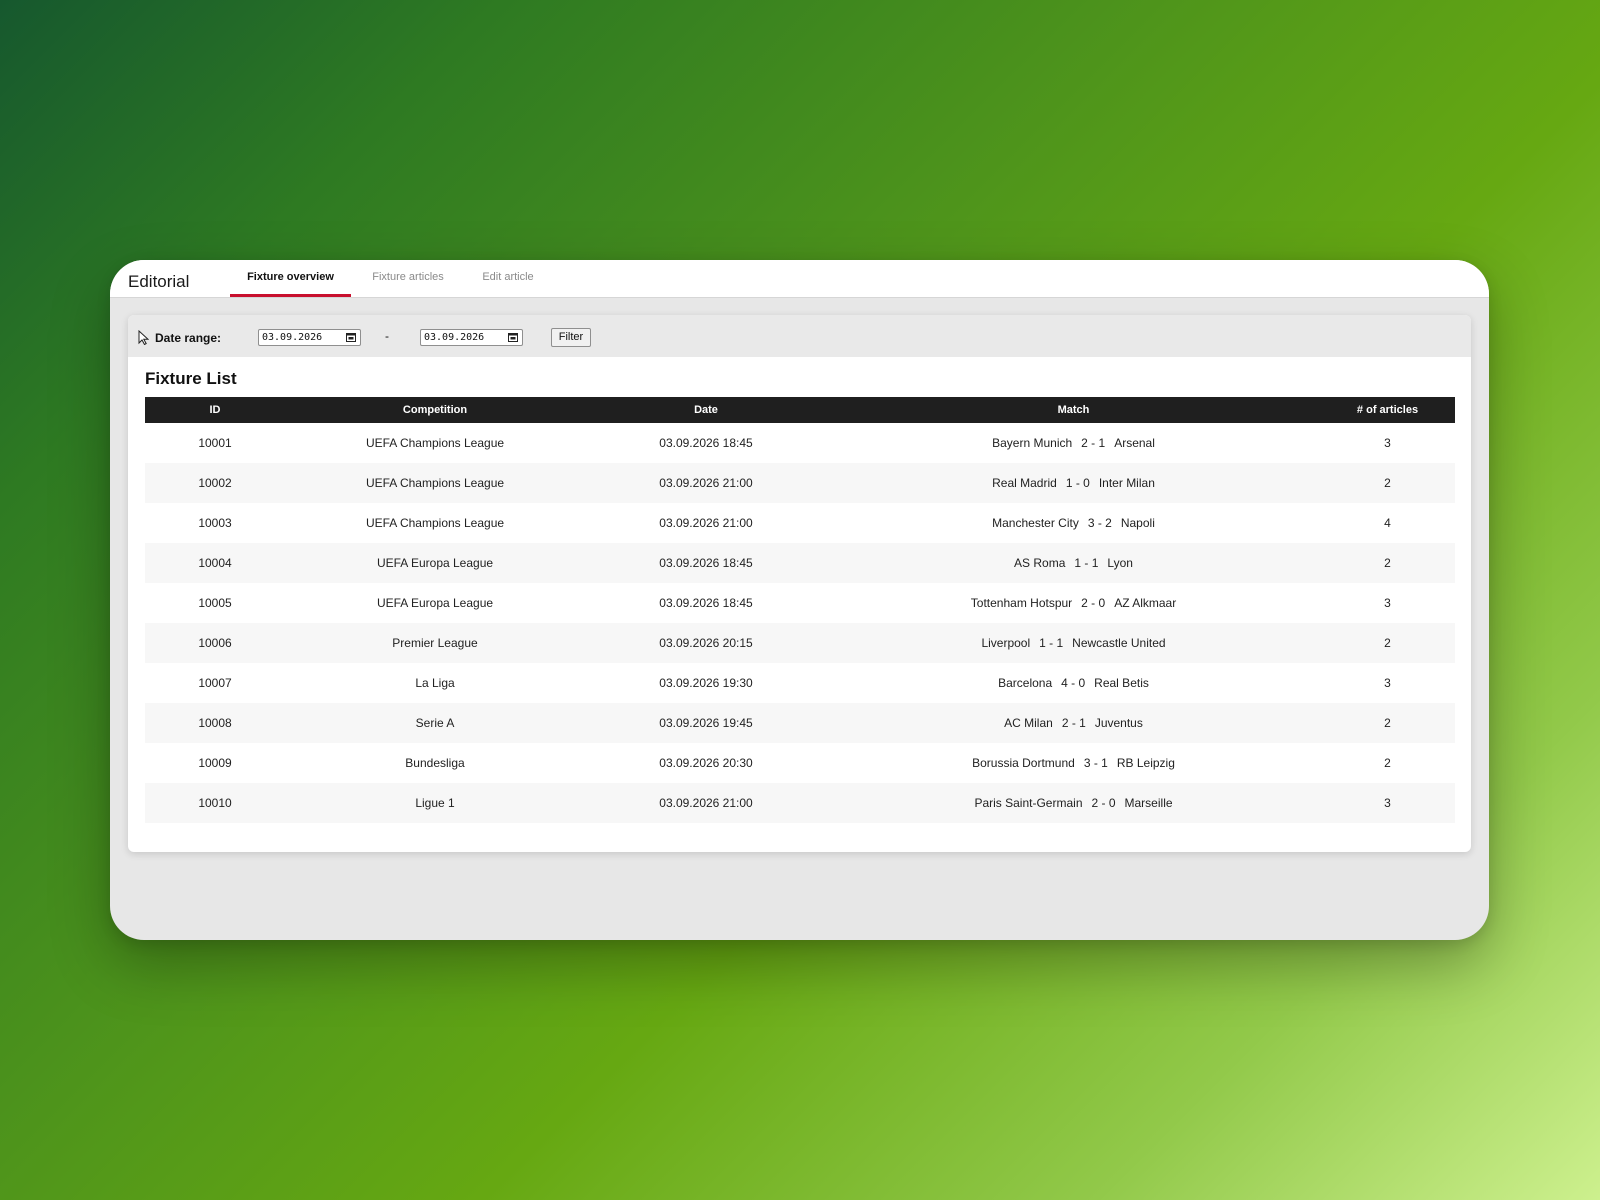 This screenshot has height=1200, width=1600. Describe the element at coordinates (454, 337) in the screenshot. I see `date-to-value: 03.09.2026` at that location.